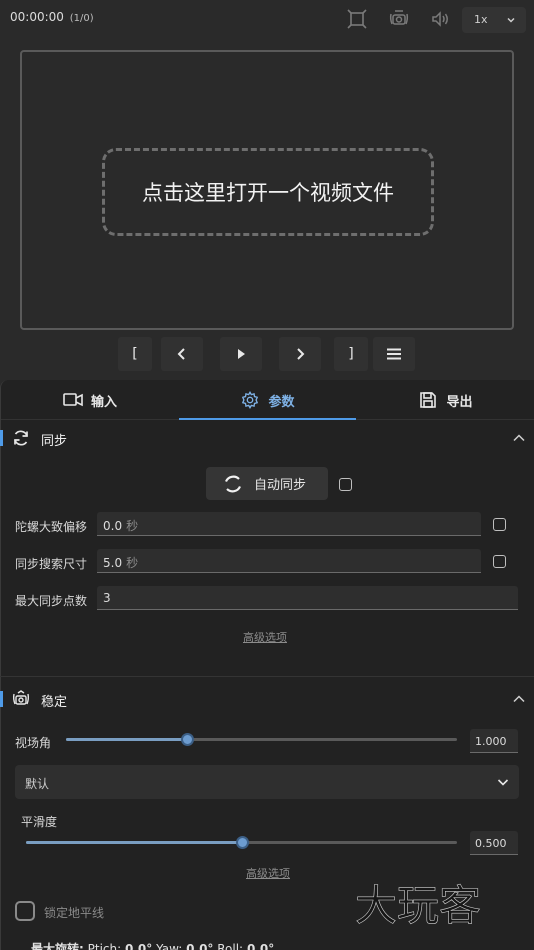 The image size is (534, 950). I want to click on max-sync-points-field: 3, so click(307, 598).